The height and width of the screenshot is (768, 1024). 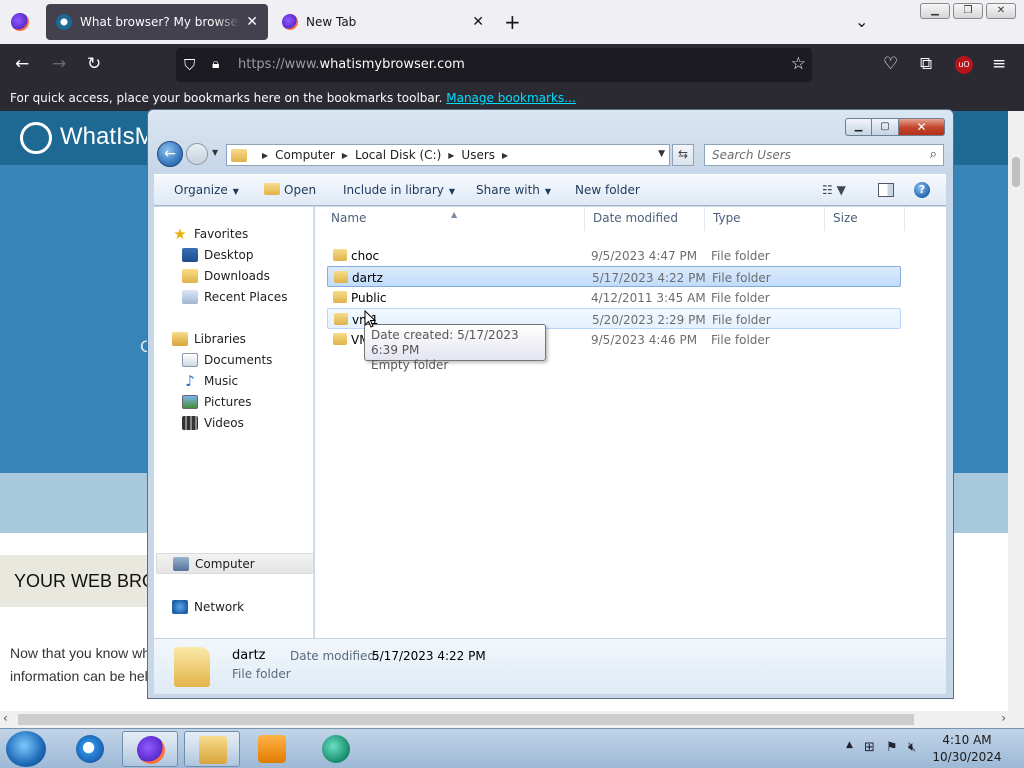 What do you see at coordinates (922, 190) in the screenshot?
I see `help-icon: ?` at bounding box center [922, 190].